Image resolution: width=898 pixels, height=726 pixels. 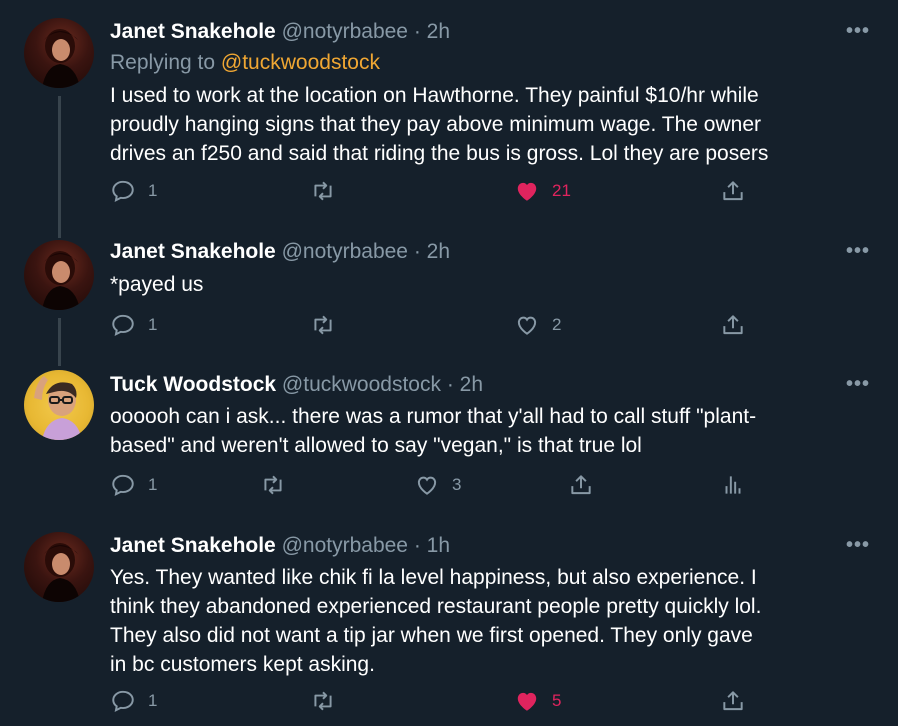 What do you see at coordinates (193, 384) in the screenshot?
I see `author-name: Tuck Woodstock` at bounding box center [193, 384].